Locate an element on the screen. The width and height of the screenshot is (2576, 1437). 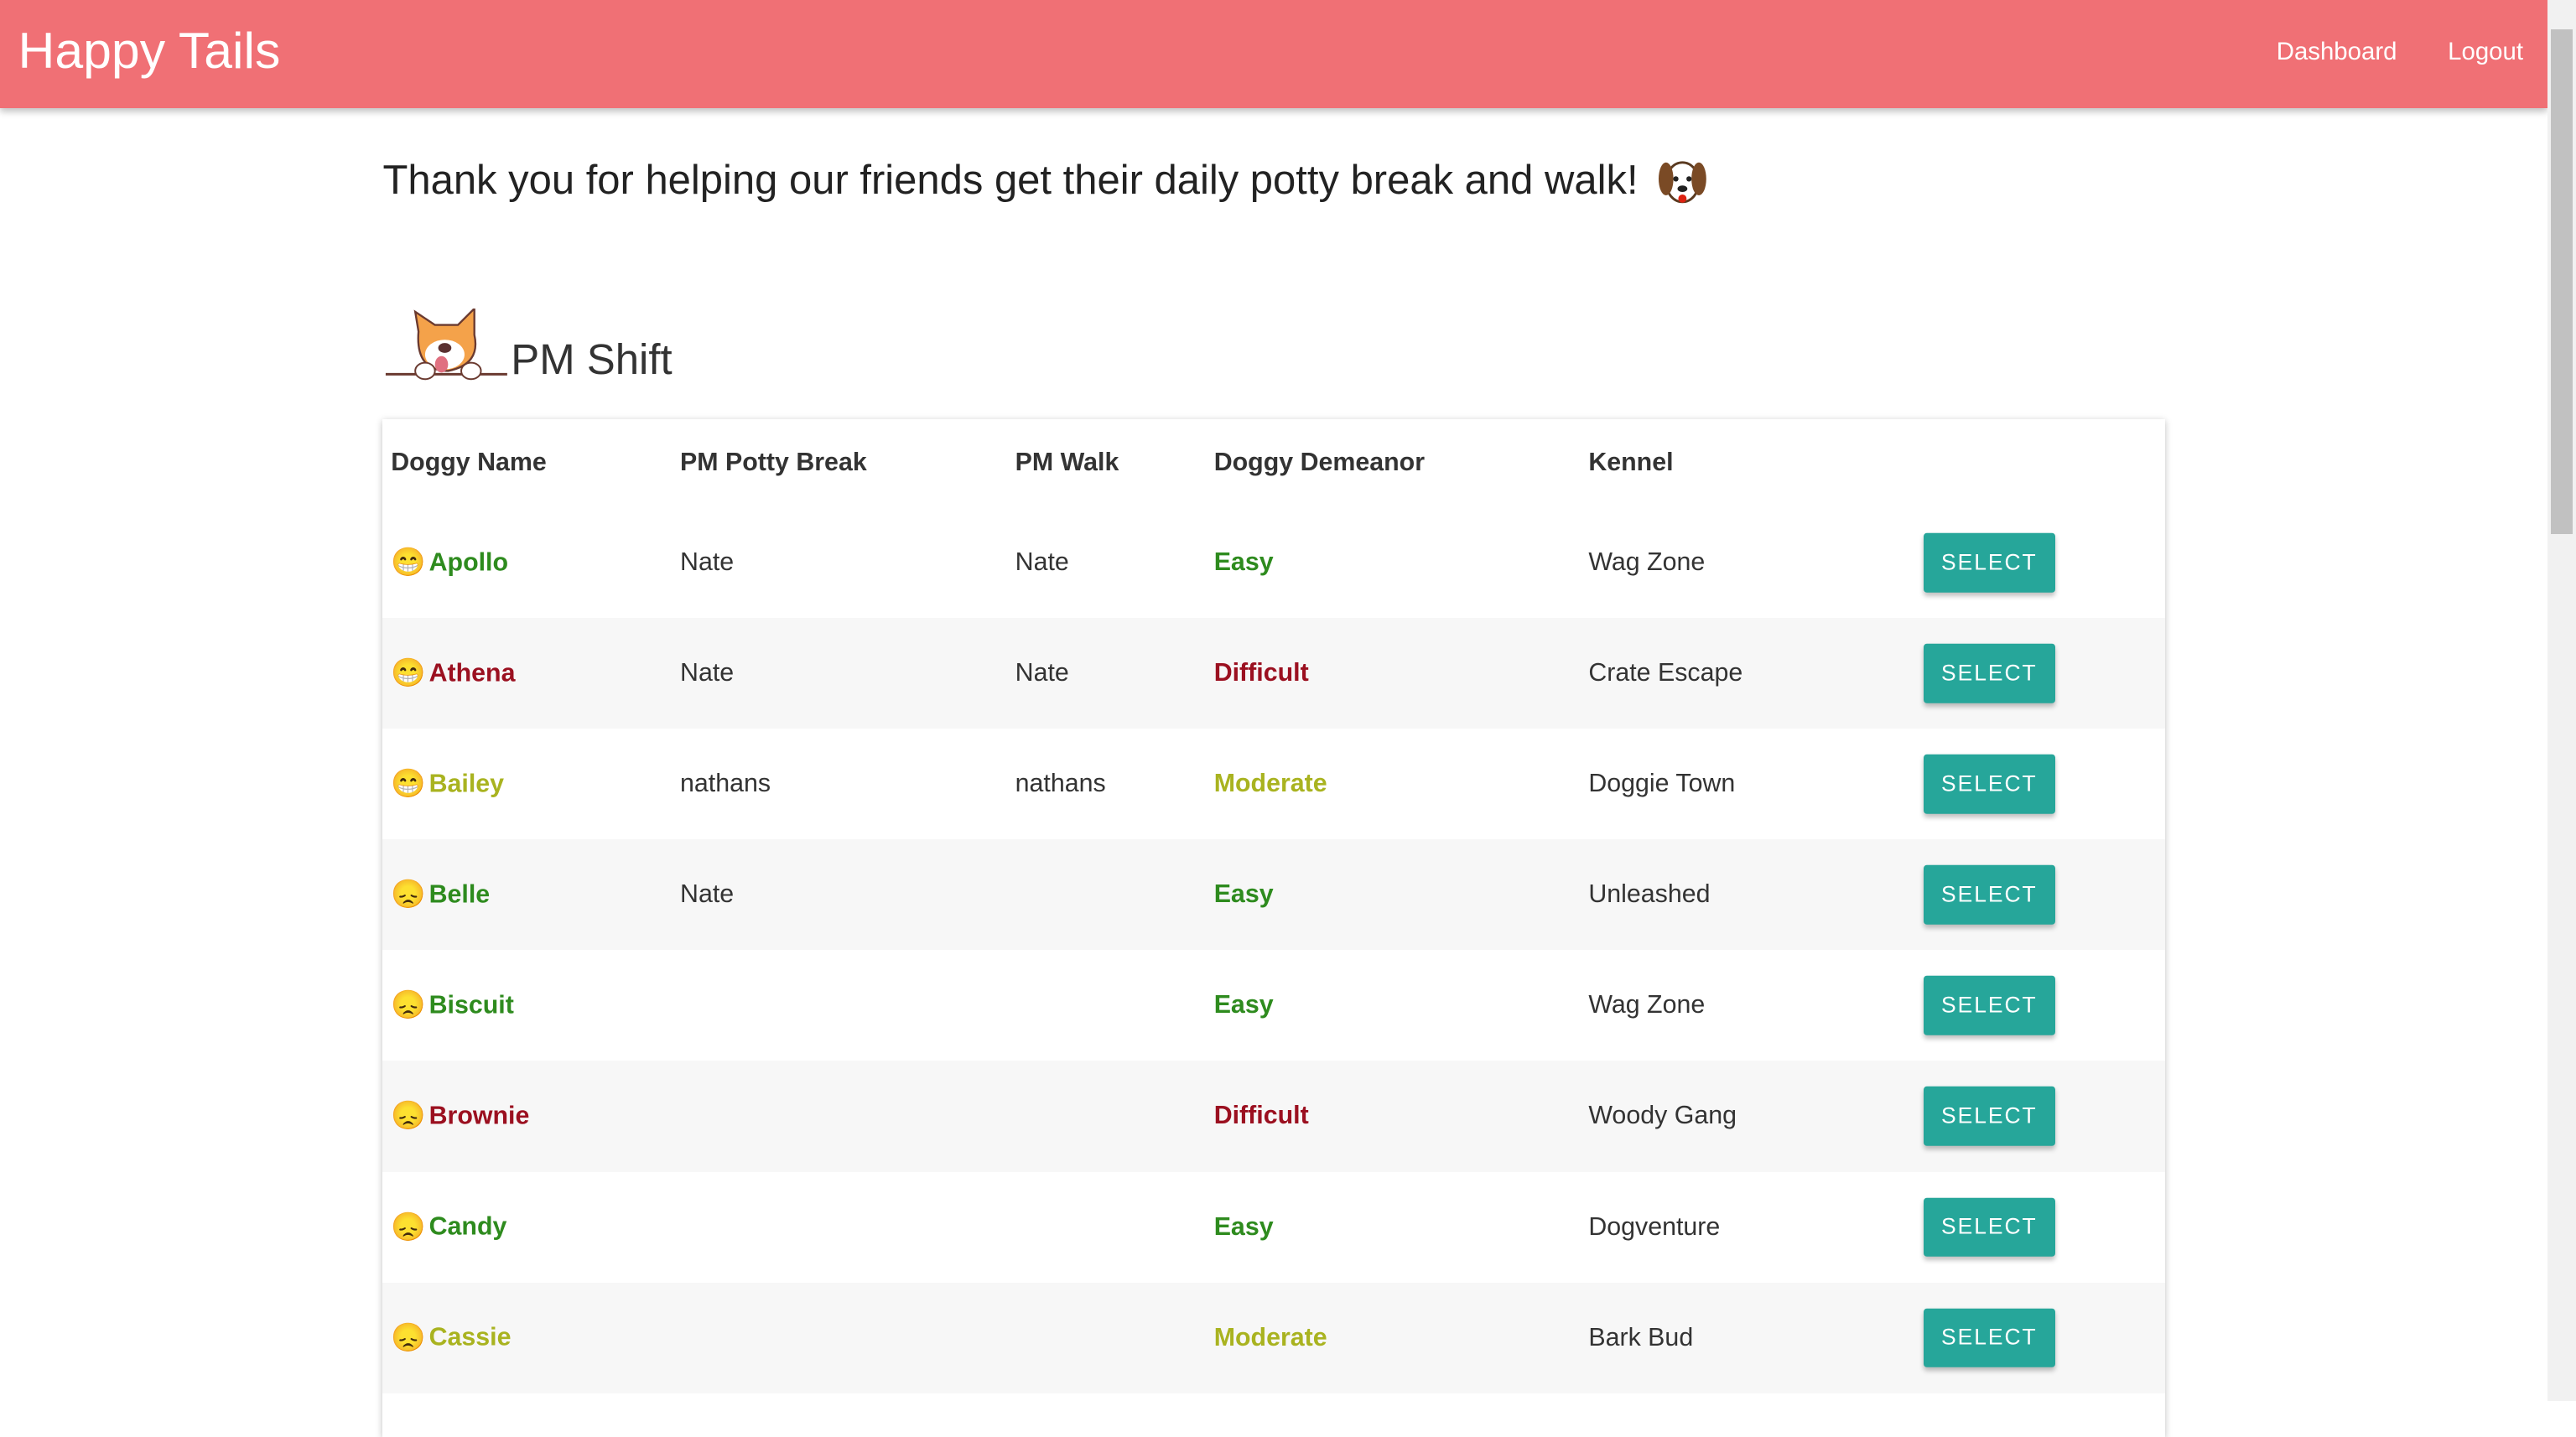
kennel-cell: Woody Gang is located at coordinates (1662, 1116).